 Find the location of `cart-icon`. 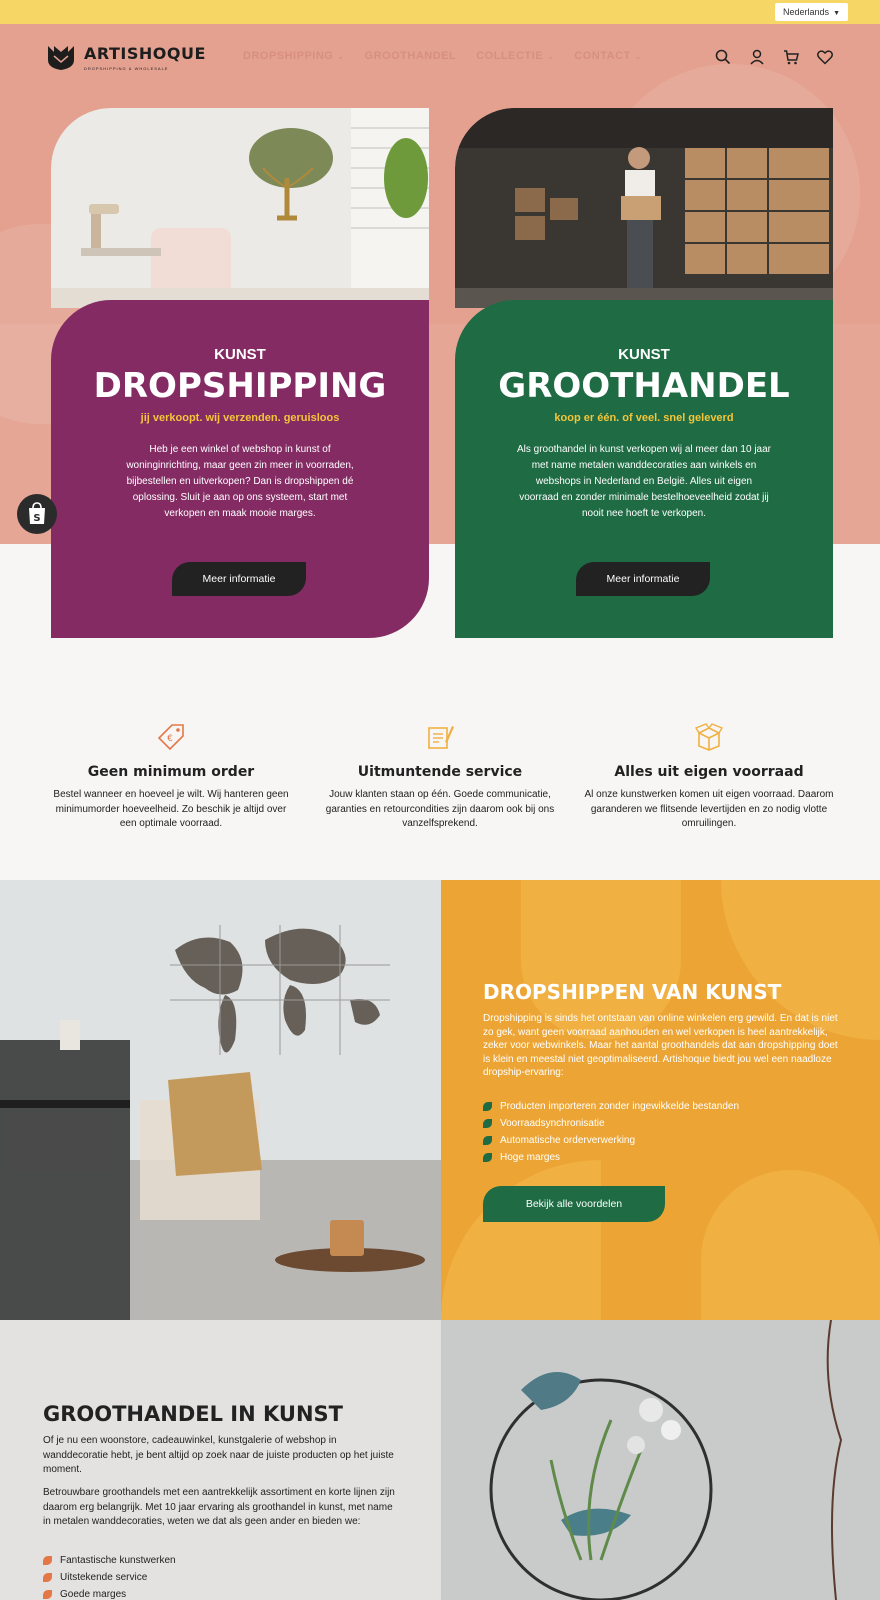

cart-icon is located at coordinates (791, 57).